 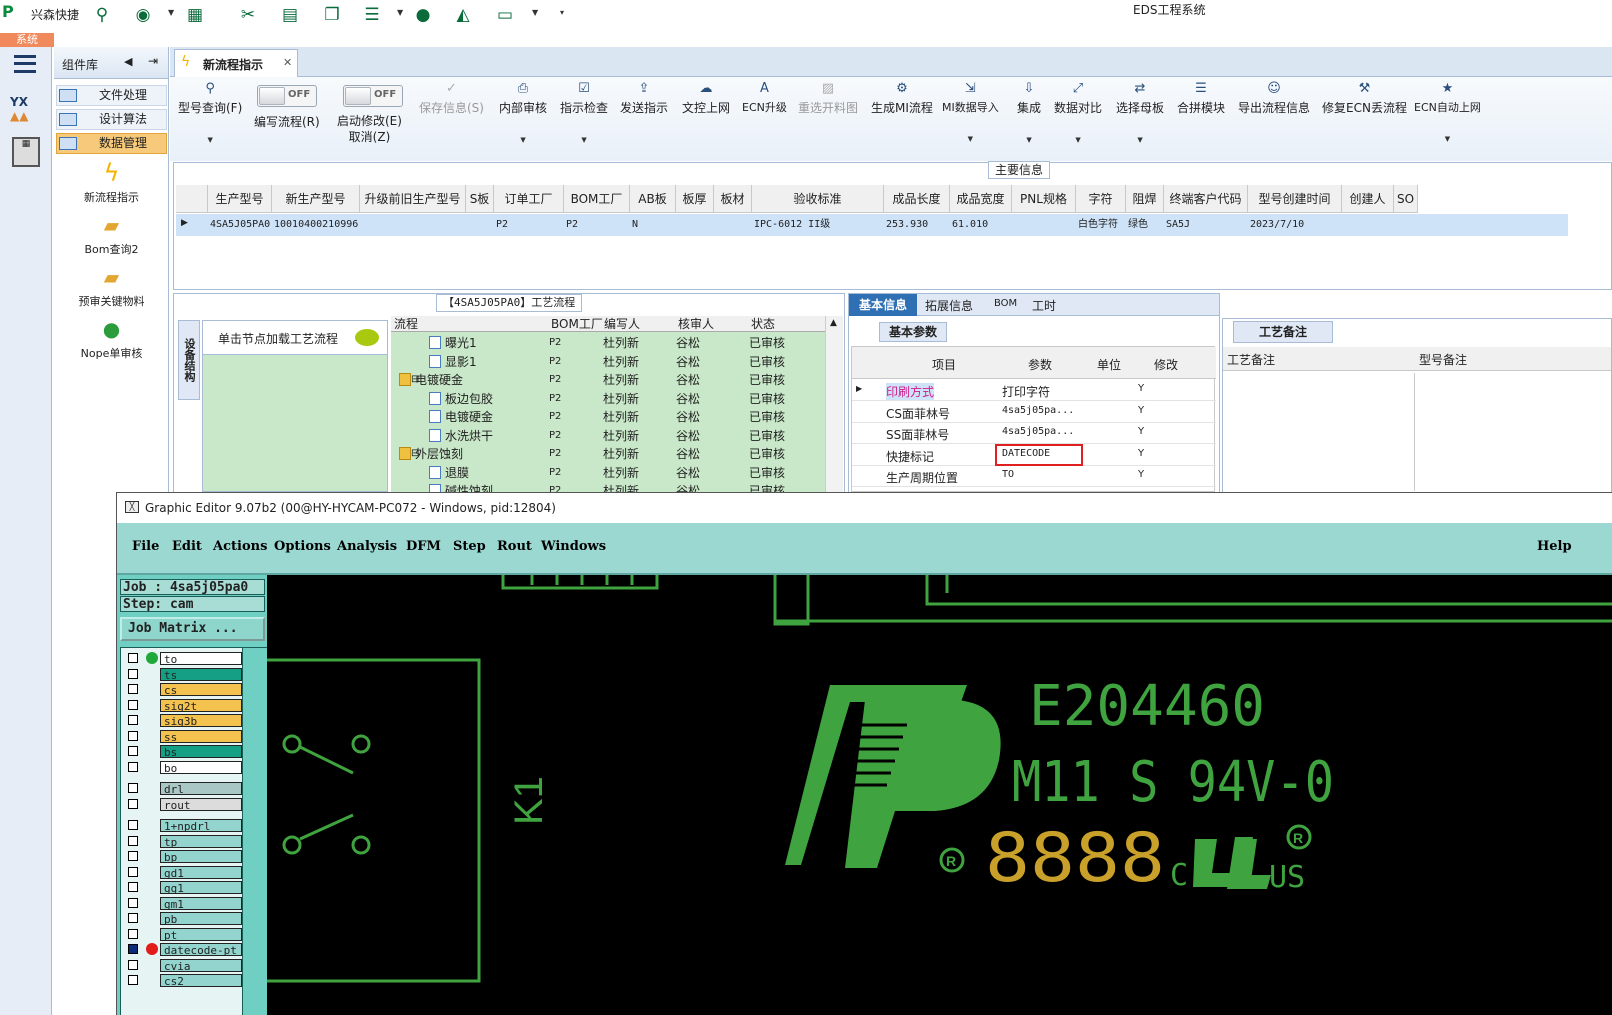 I want to click on sidebar-item-algorithm: 设计算法, so click(x=111, y=119).